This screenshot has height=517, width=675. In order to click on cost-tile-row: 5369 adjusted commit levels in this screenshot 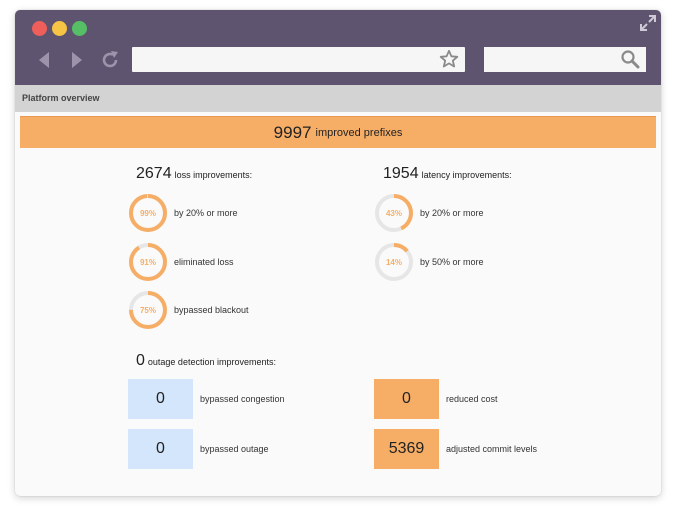, I will do `click(455, 449)`.